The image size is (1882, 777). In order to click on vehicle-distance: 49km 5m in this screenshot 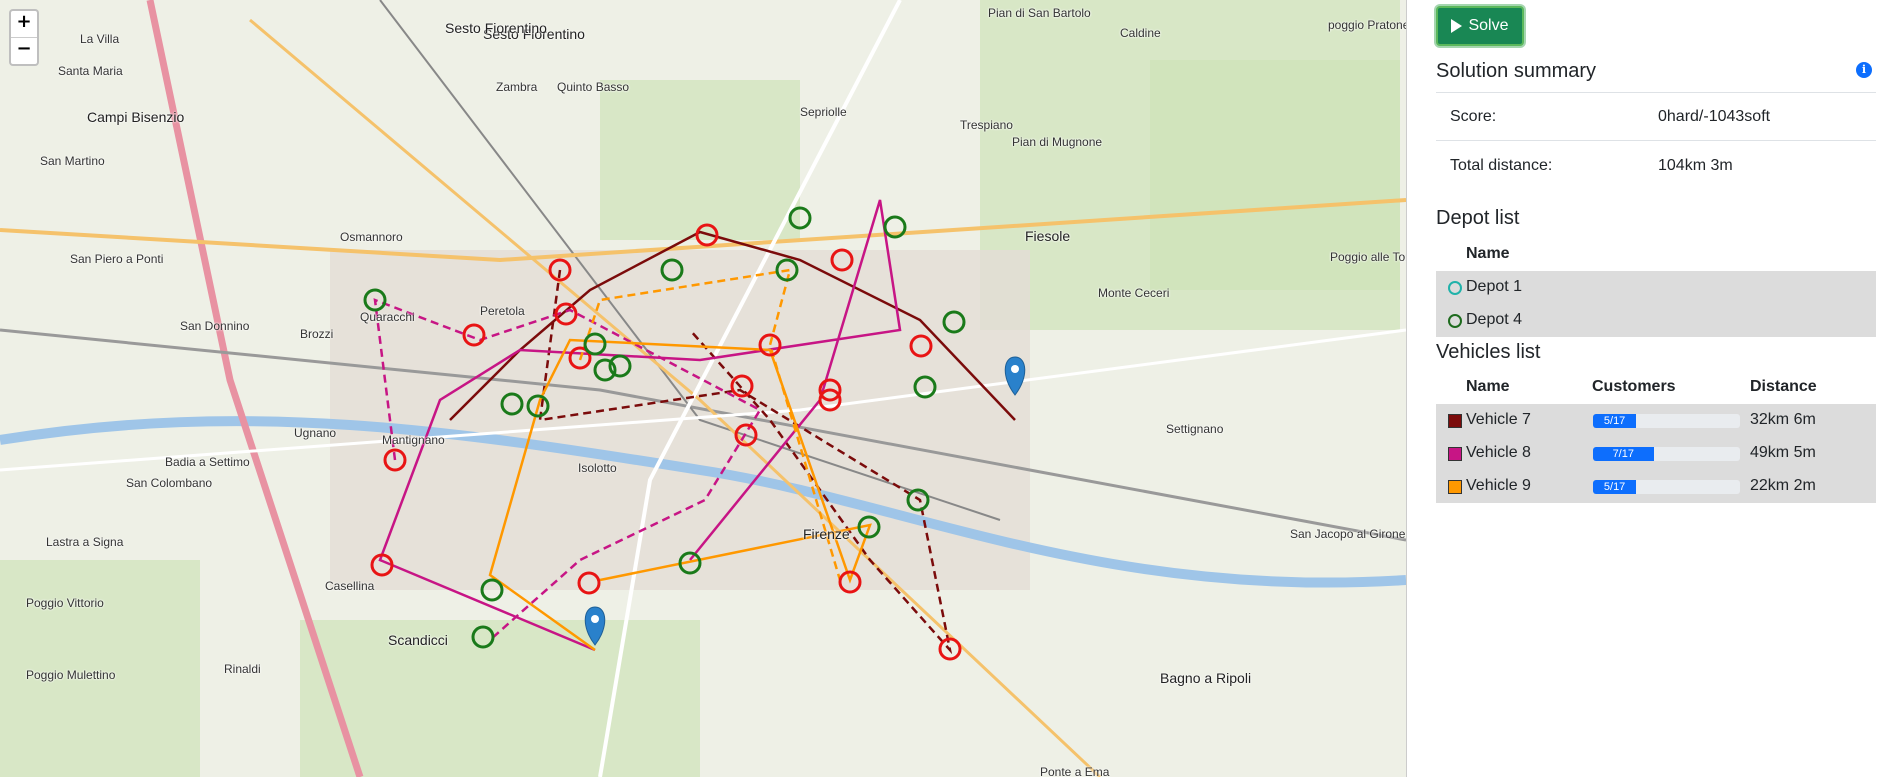, I will do `click(1783, 452)`.